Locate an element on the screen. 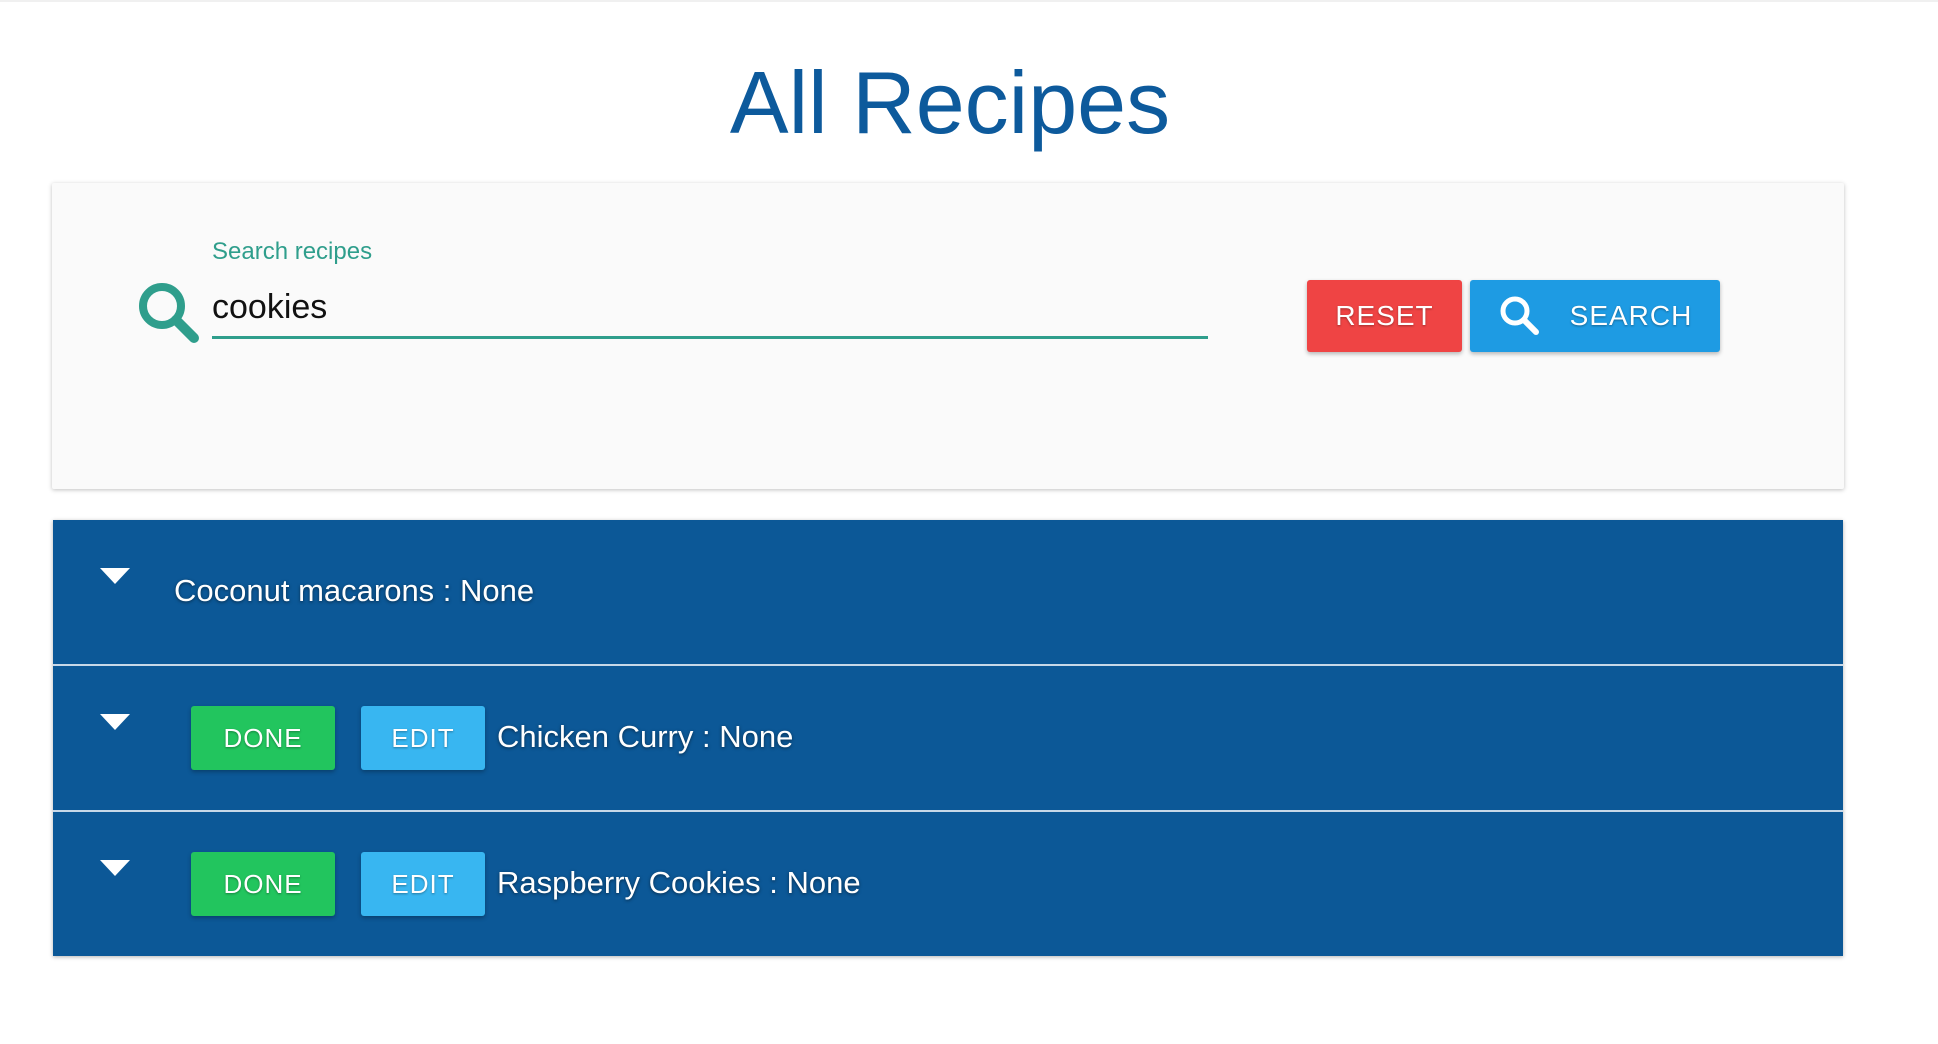  top-border is located at coordinates (969, 1).